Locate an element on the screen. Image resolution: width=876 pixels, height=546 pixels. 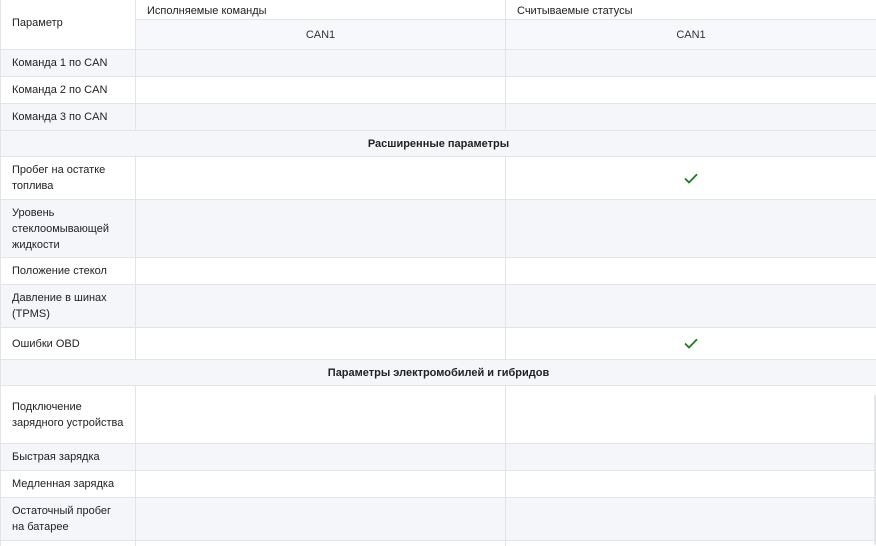
table-row: Давление в шинах (TPMS) is located at coordinates (438, 306).